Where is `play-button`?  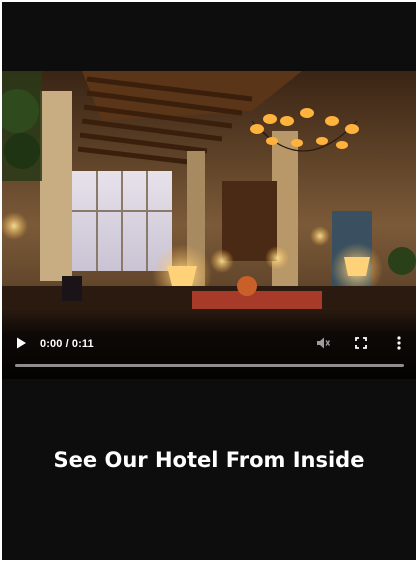
play-button is located at coordinates (21, 343).